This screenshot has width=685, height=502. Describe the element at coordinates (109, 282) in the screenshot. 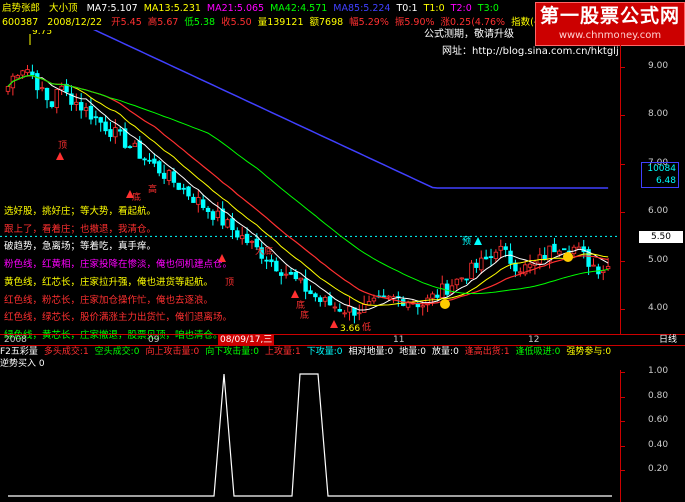

I see `legend-line: 黄色线，红芯长，庄家拉升强，俺也进货等起航。` at that location.